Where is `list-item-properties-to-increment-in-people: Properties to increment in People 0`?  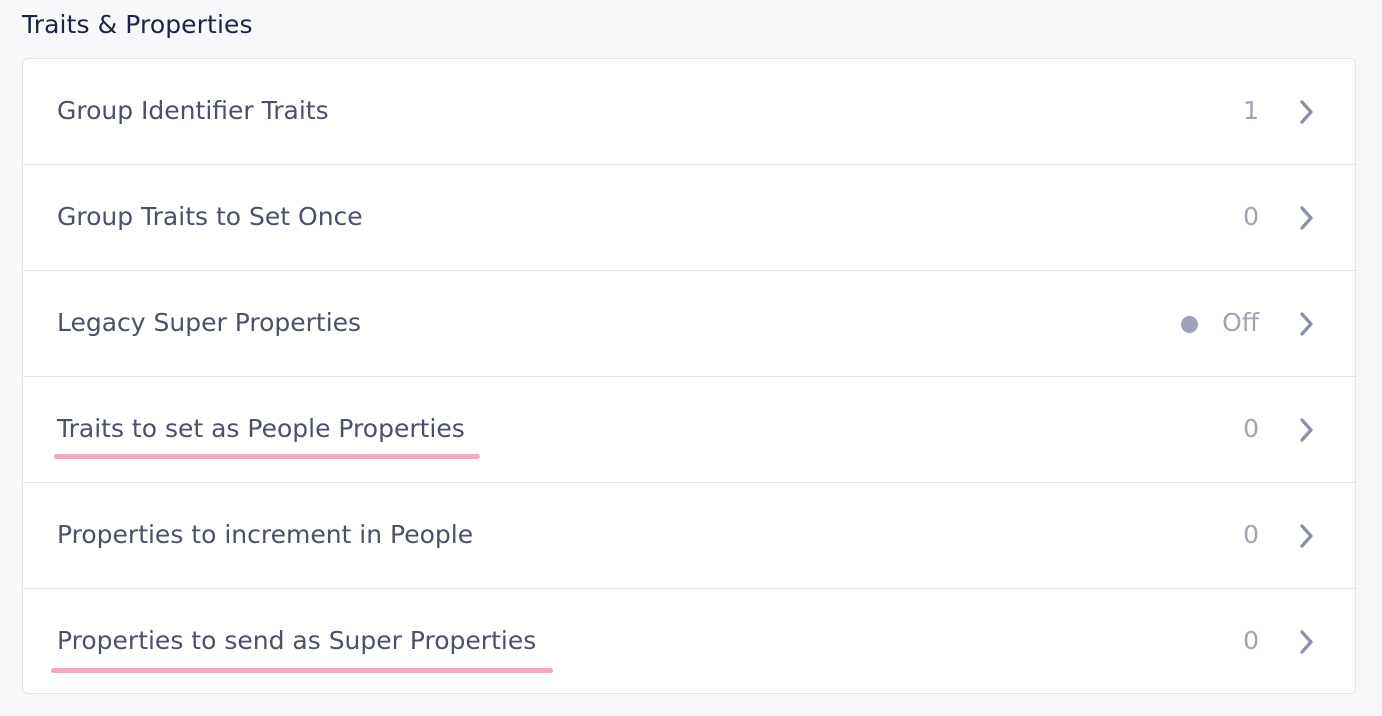
list-item-properties-to-increment-in-people: Properties to increment in People 0 is located at coordinates (689, 536).